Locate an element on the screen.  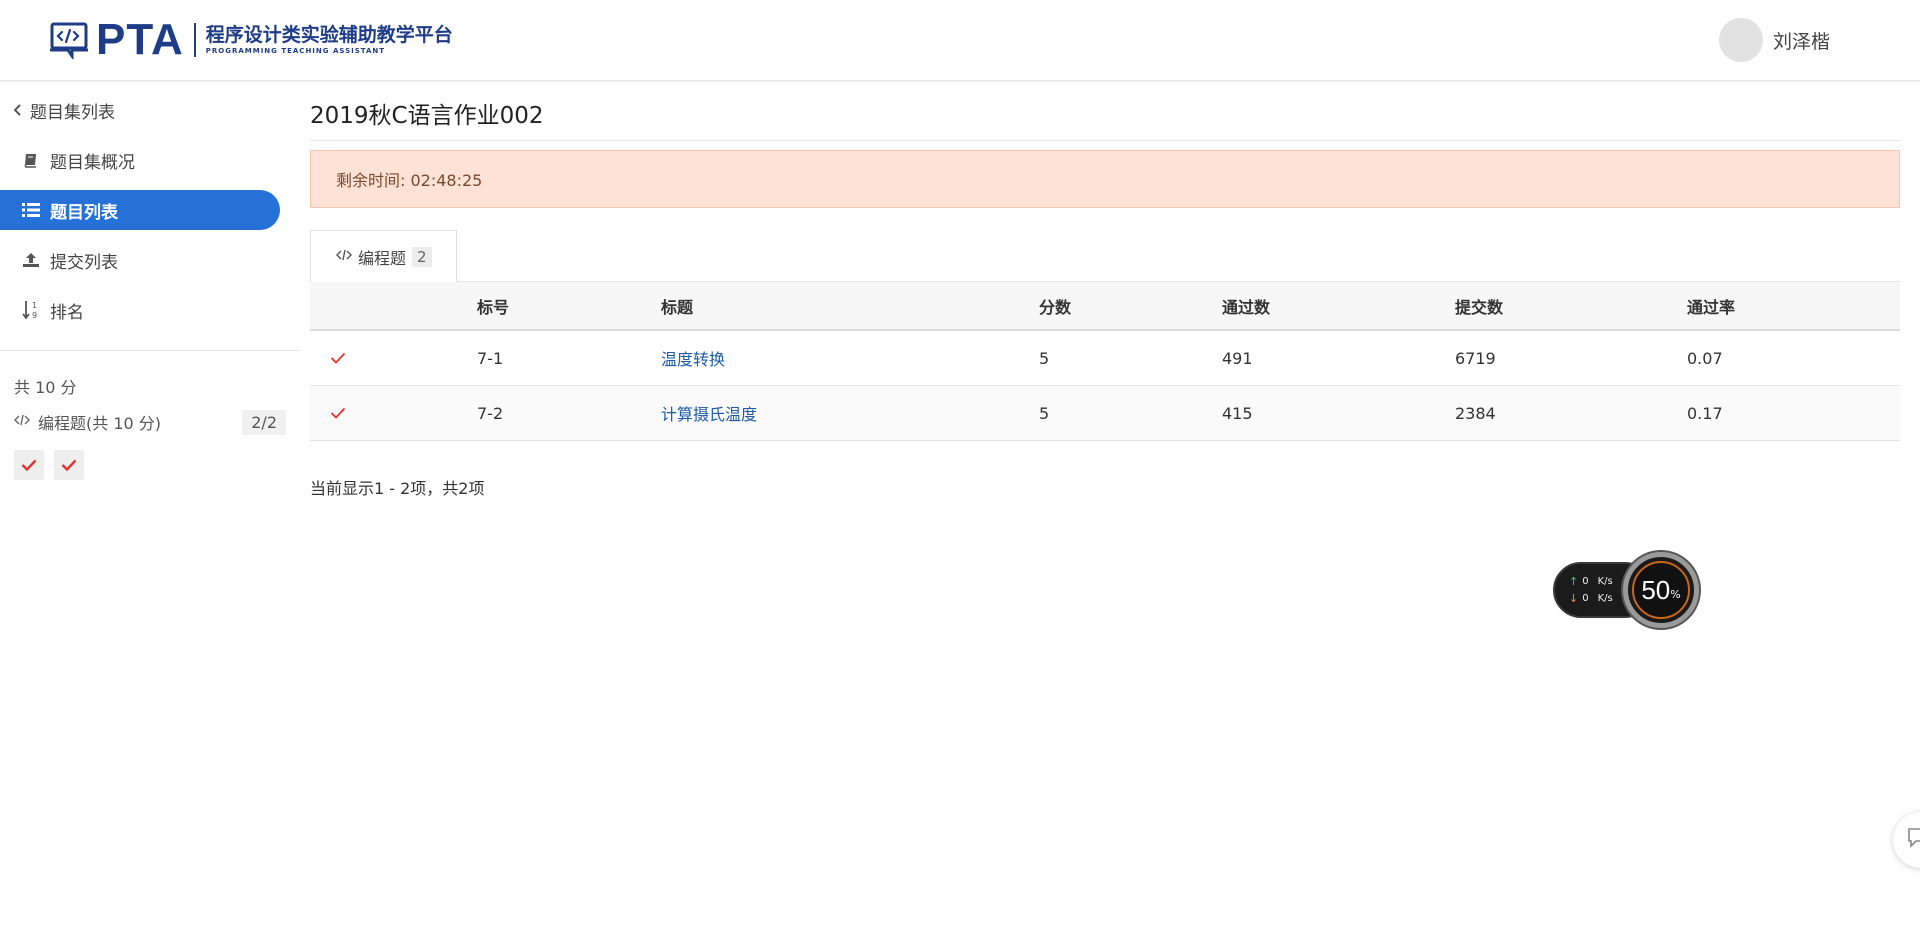
upload-speed-value: 0 is located at coordinates (1585, 581).